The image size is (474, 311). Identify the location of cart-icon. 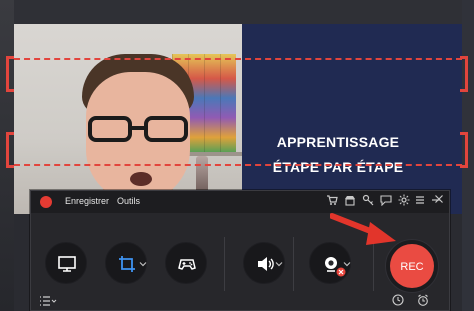
(332, 201).